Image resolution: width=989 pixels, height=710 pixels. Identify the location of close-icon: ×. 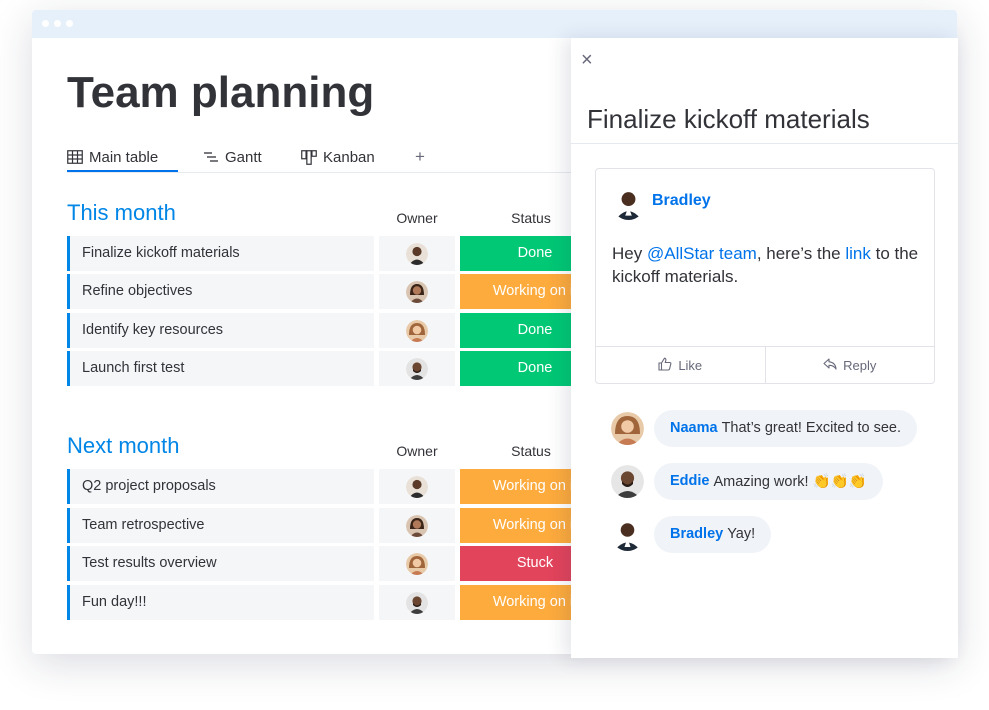
(587, 60).